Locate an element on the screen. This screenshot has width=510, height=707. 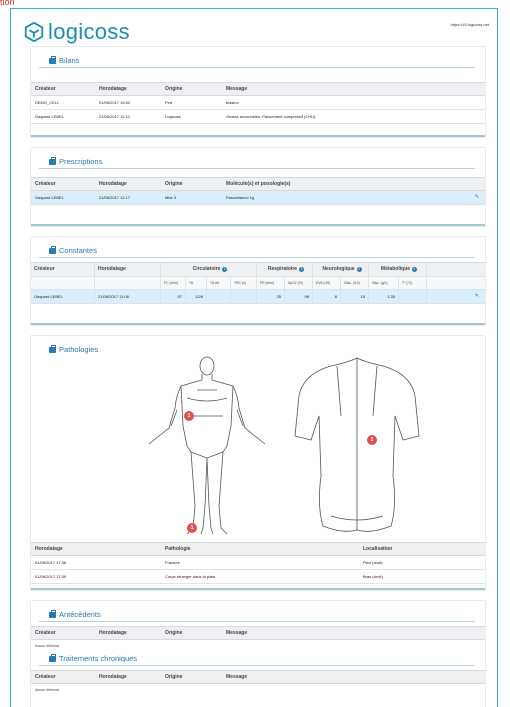
col-neurologique: Neurologique i is located at coordinates (341, 269).